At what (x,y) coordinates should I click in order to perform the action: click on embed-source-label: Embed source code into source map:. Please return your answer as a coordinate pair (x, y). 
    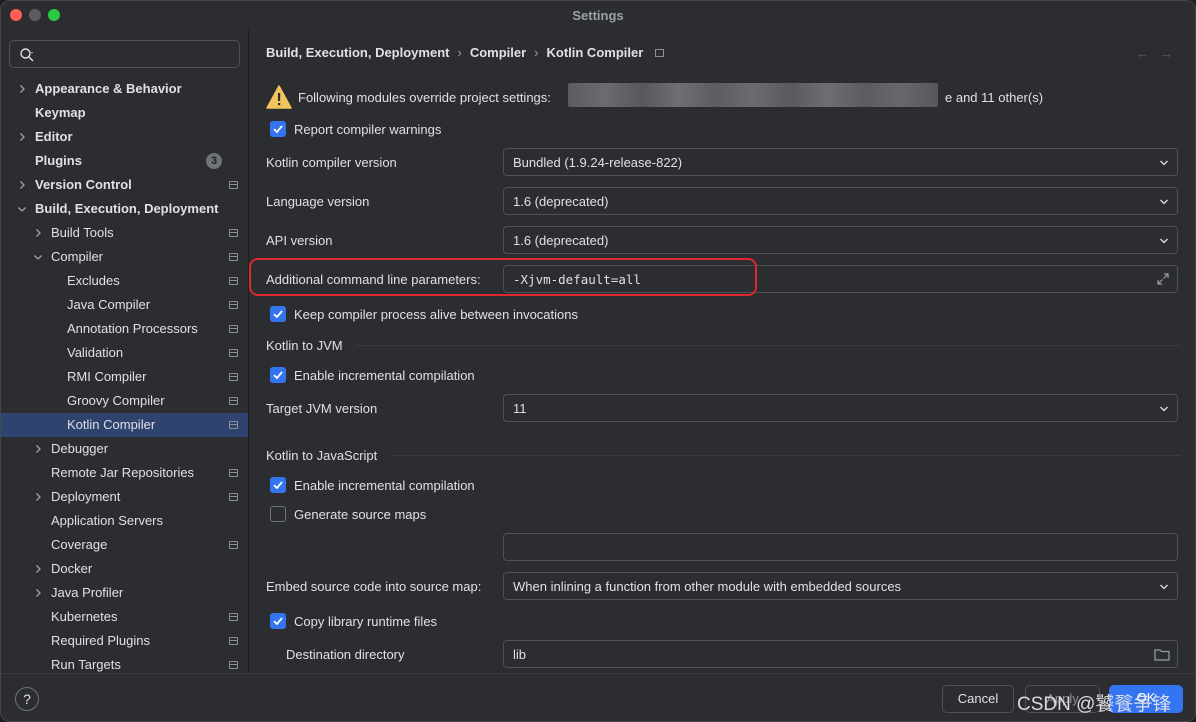
    Looking at the image, I should click on (374, 586).